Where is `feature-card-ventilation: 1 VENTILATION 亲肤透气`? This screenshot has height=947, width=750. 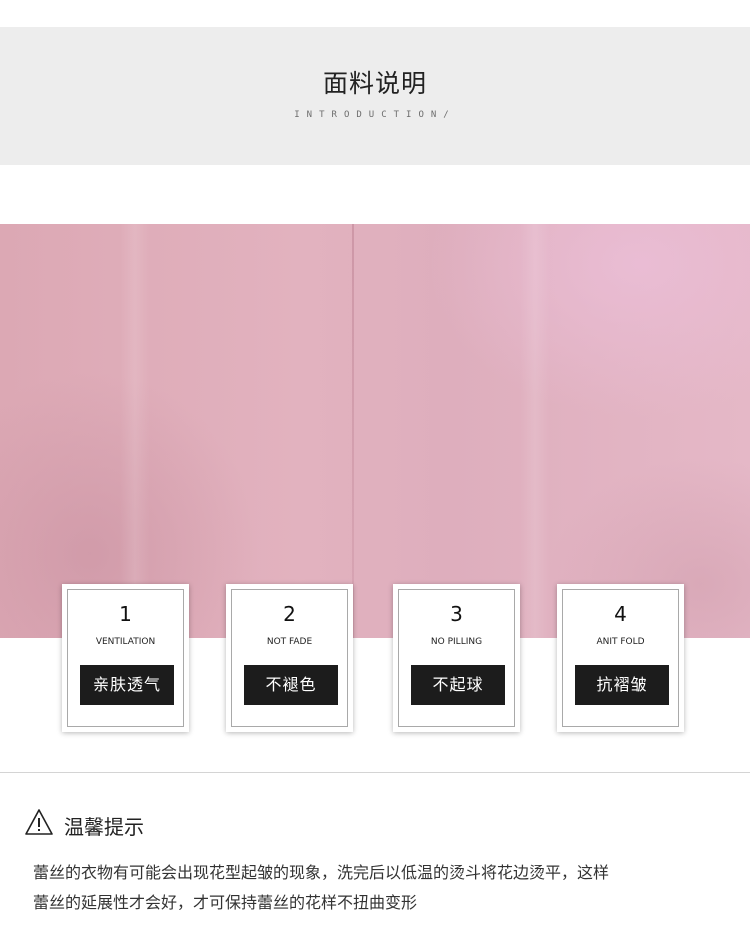 feature-card-ventilation: 1 VENTILATION 亲肤透气 is located at coordinates (125, 658).